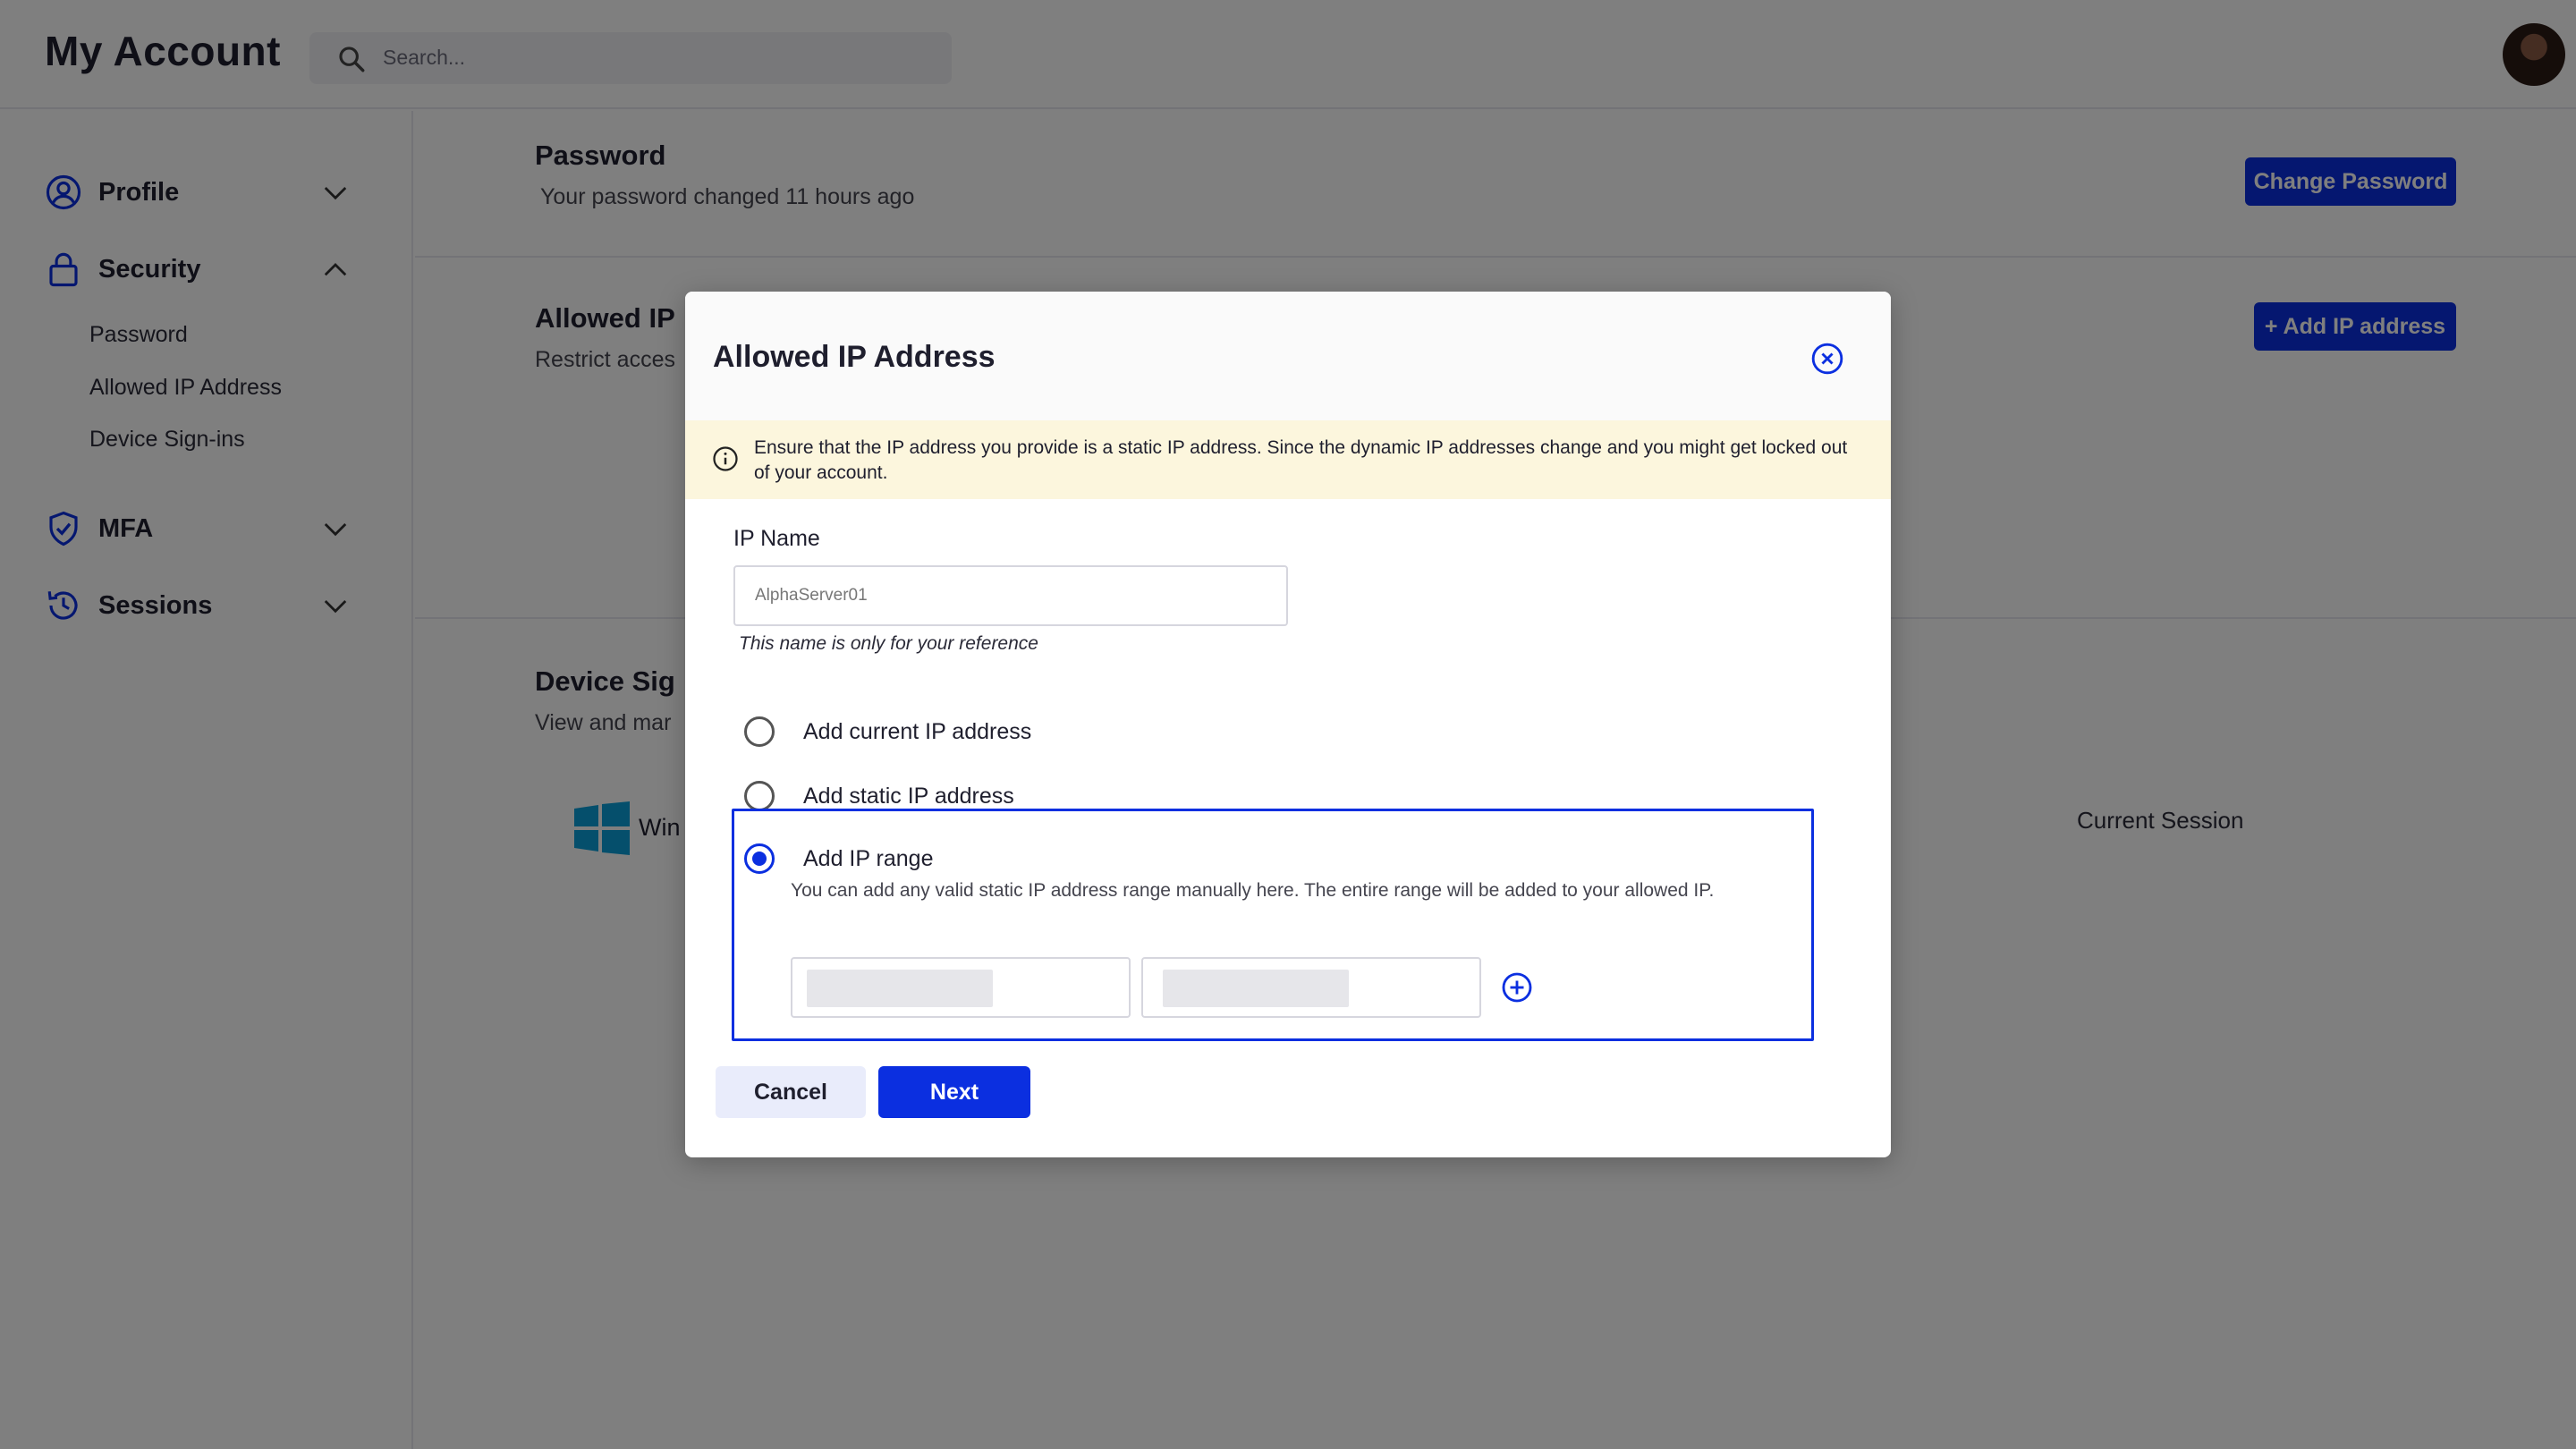  I want to click on option-current-ip: Add current IP address, so click(887, 732).